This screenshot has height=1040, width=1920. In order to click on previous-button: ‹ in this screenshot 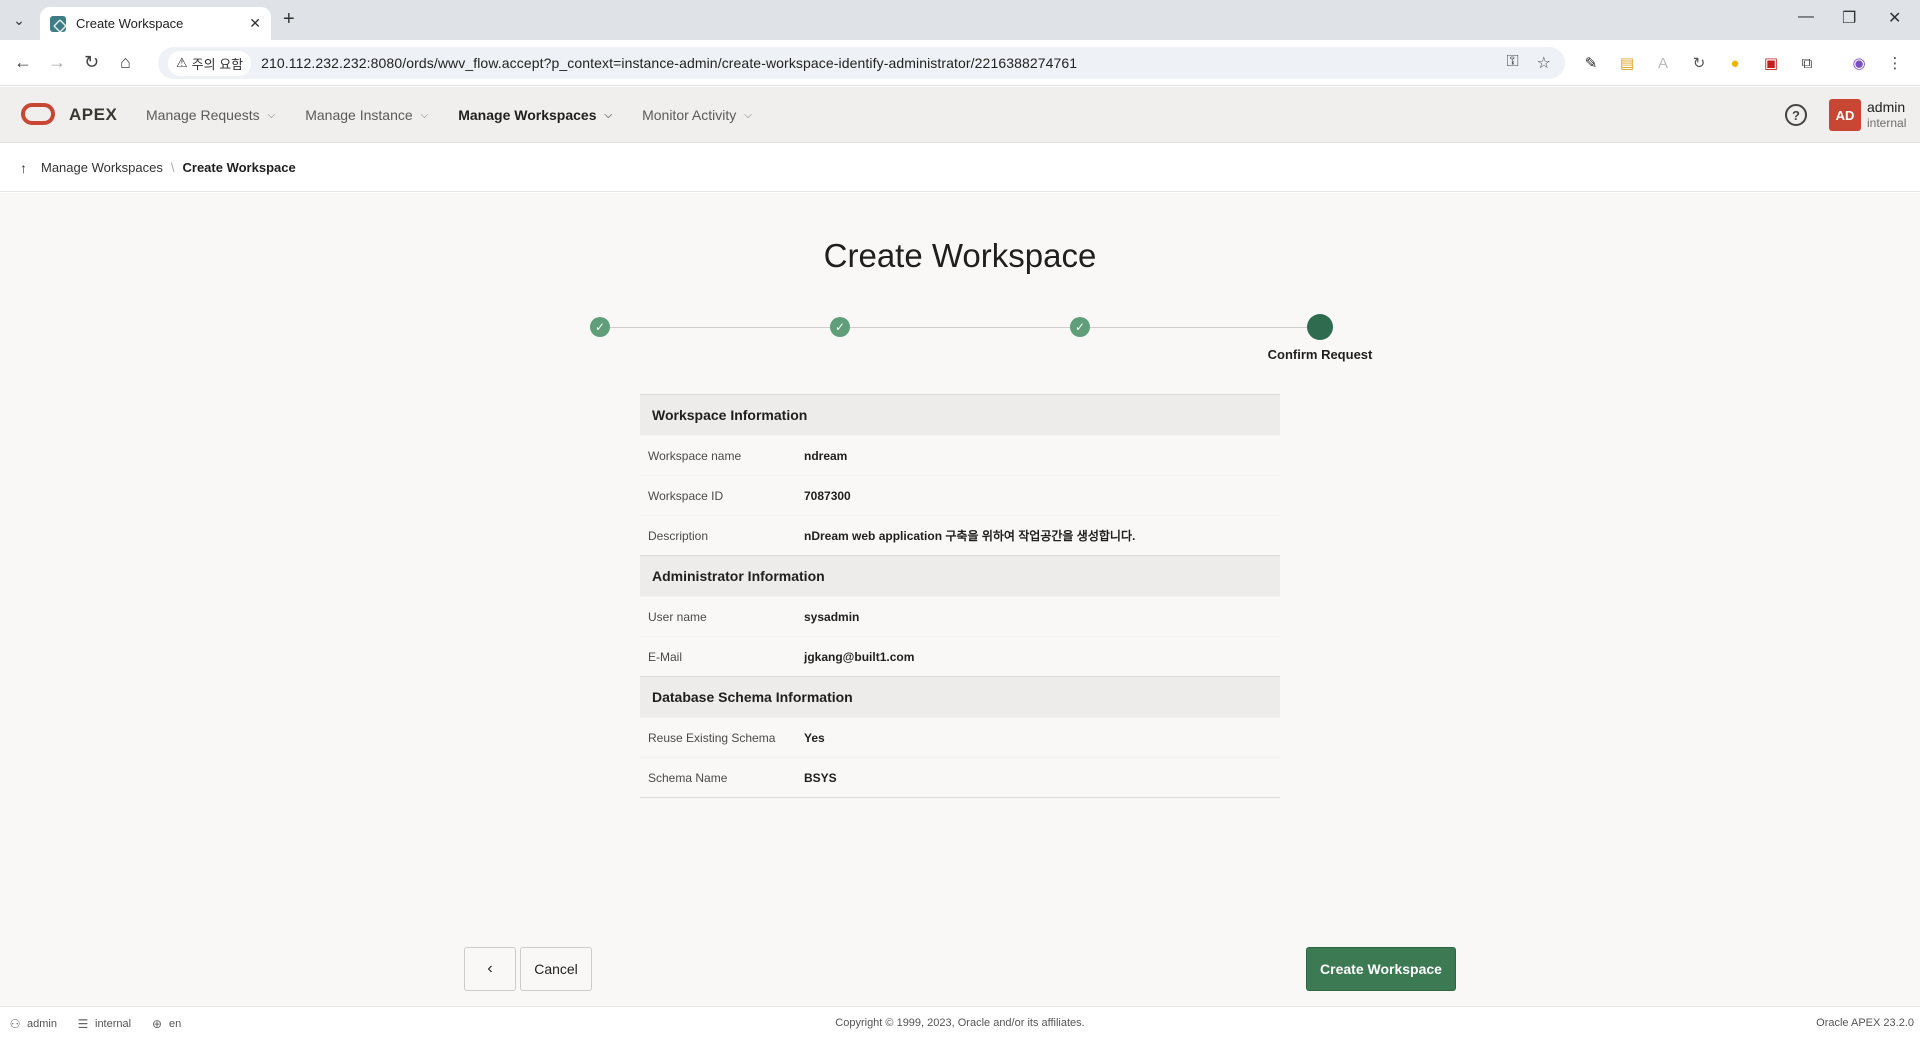, I will do `click(490, 969)`.